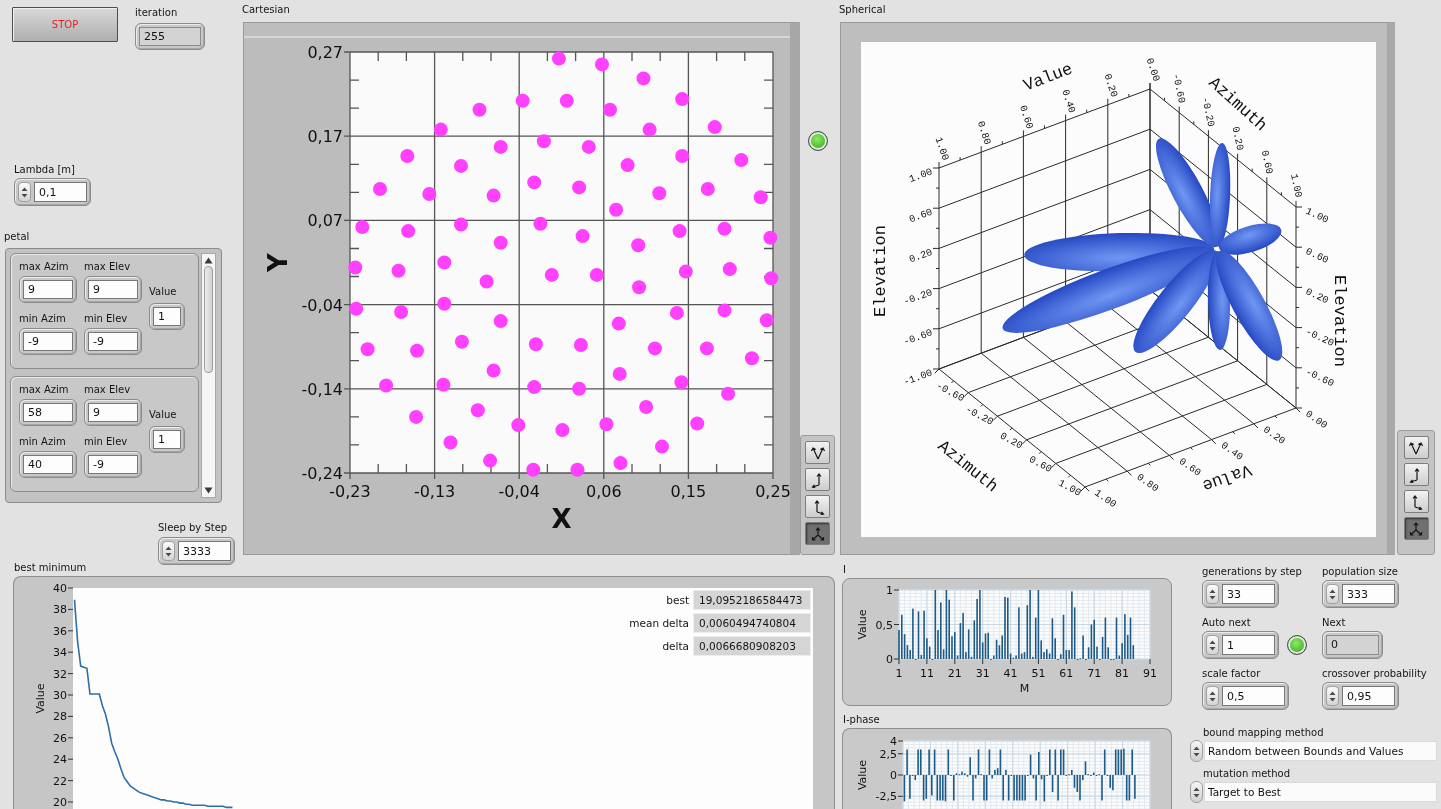 This screenshot has height=809, width=1441. I want to click on axis-title: Value, so click(40, 698).